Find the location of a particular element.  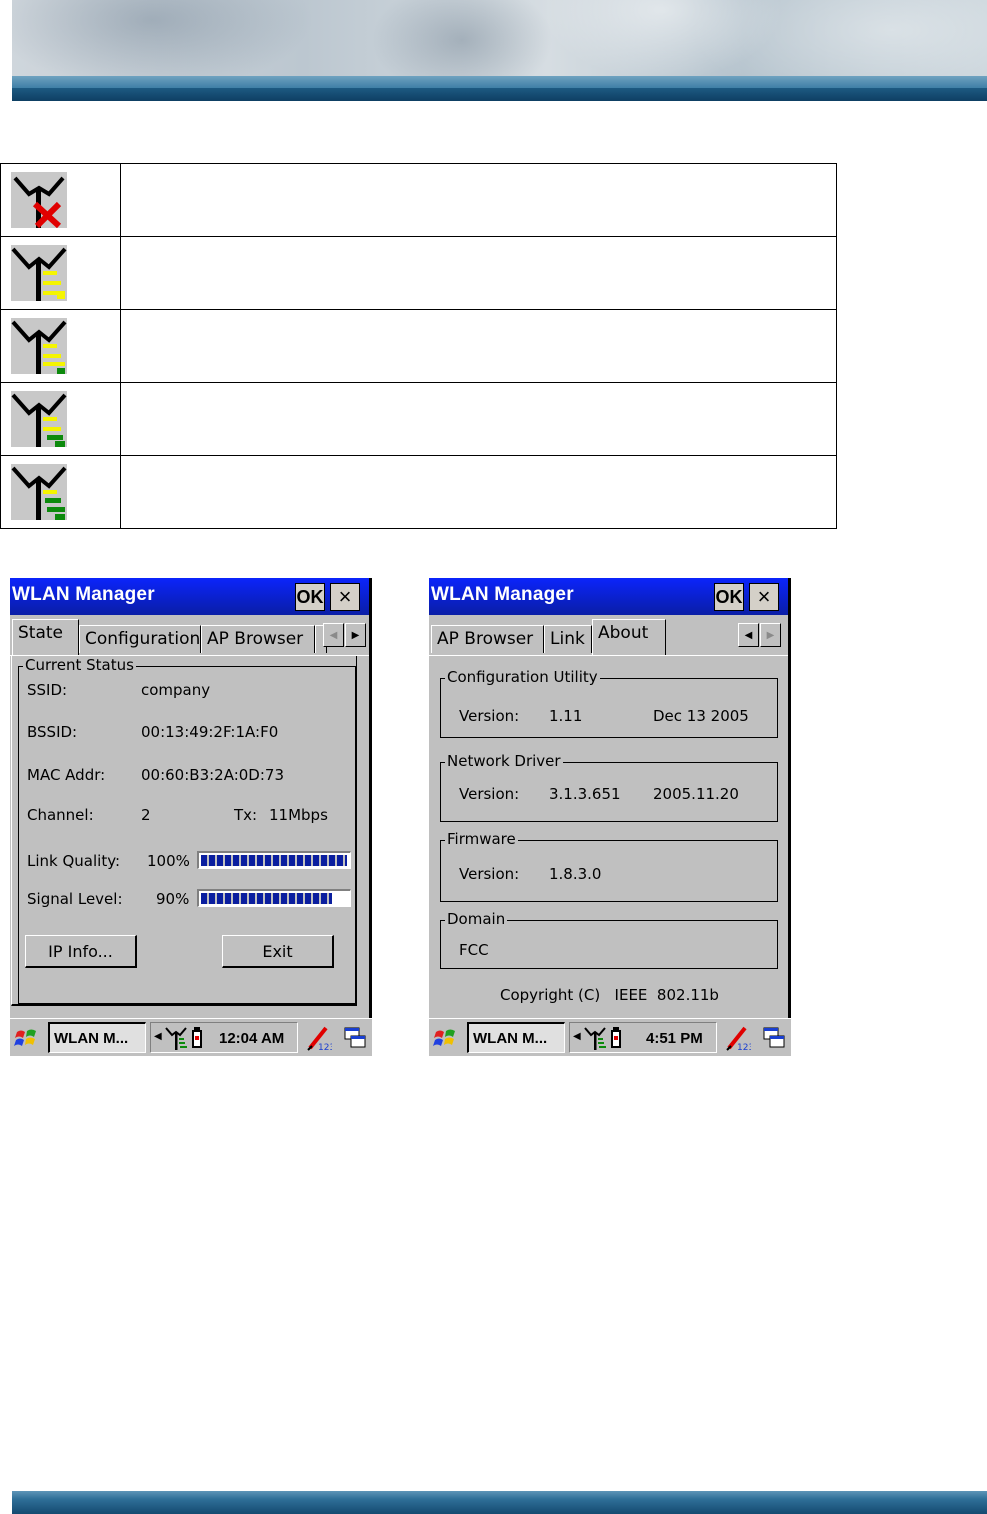

copyright-text: Copyright (C) IEEE 802.11b is located at coordinates (609, 995).